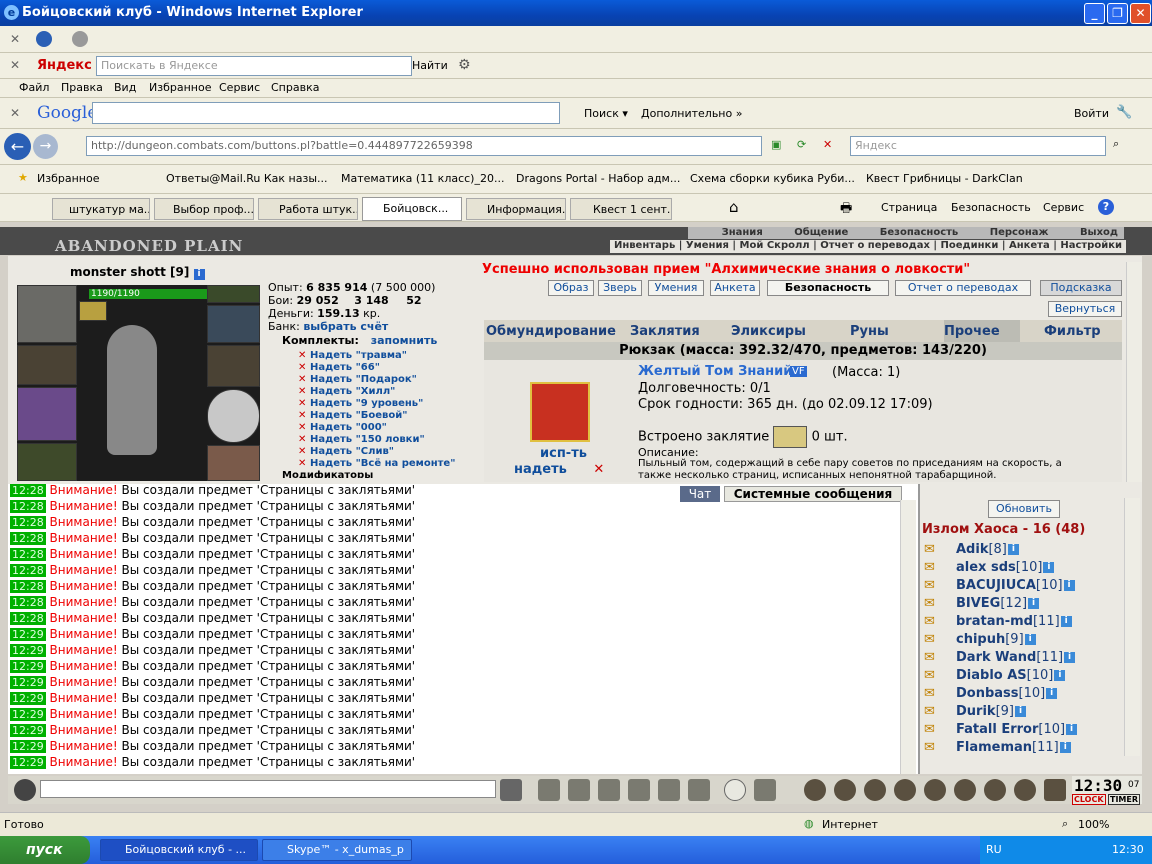 Image resolution: width=1152 pixels, height=864 pixels. I want to click on page-menu: Страница, so click(909, 207).